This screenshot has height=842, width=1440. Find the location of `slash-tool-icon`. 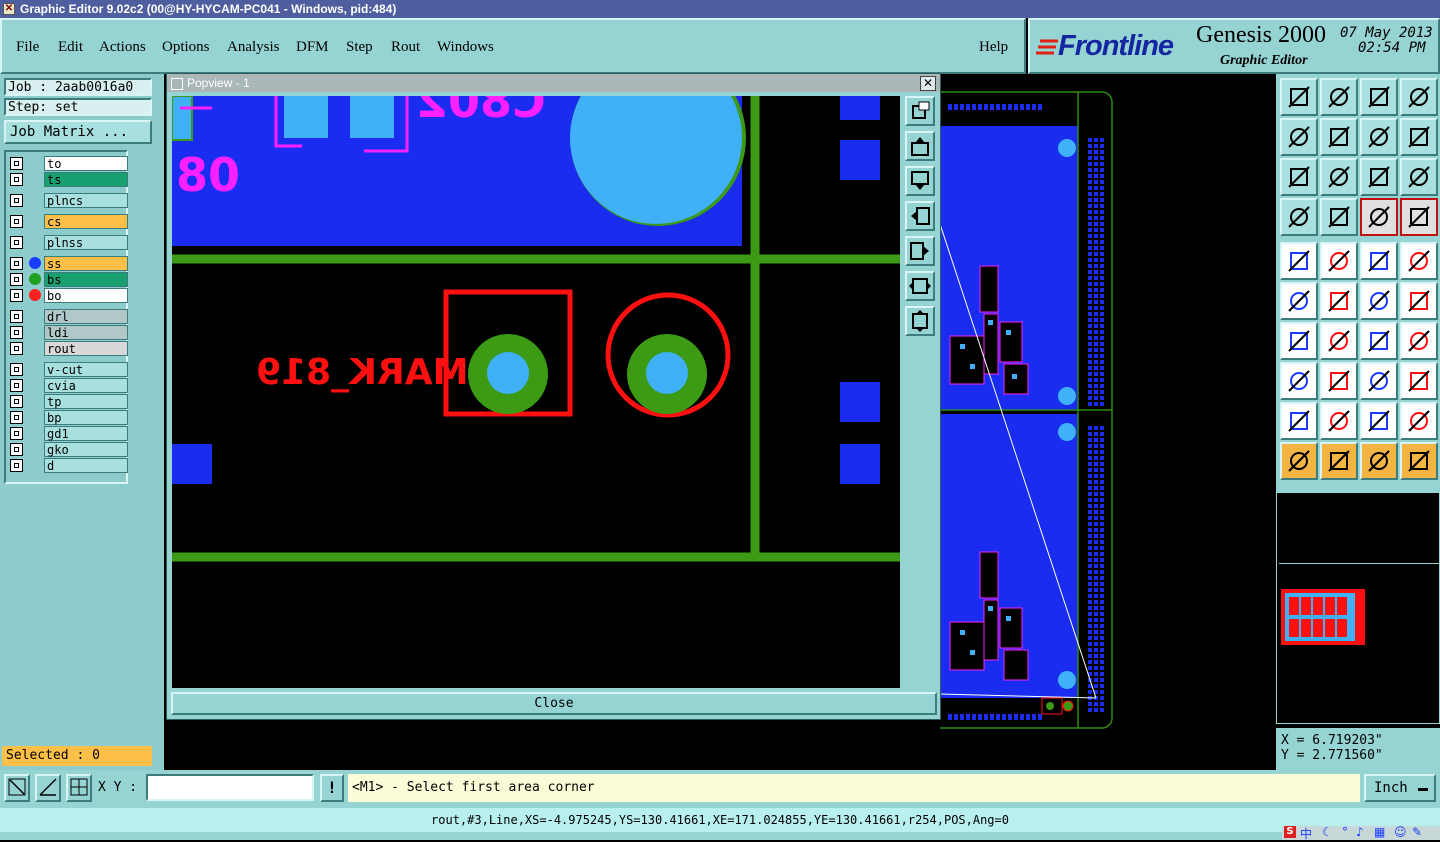

slash-tool-icon is located at coordinates (1299, 341).